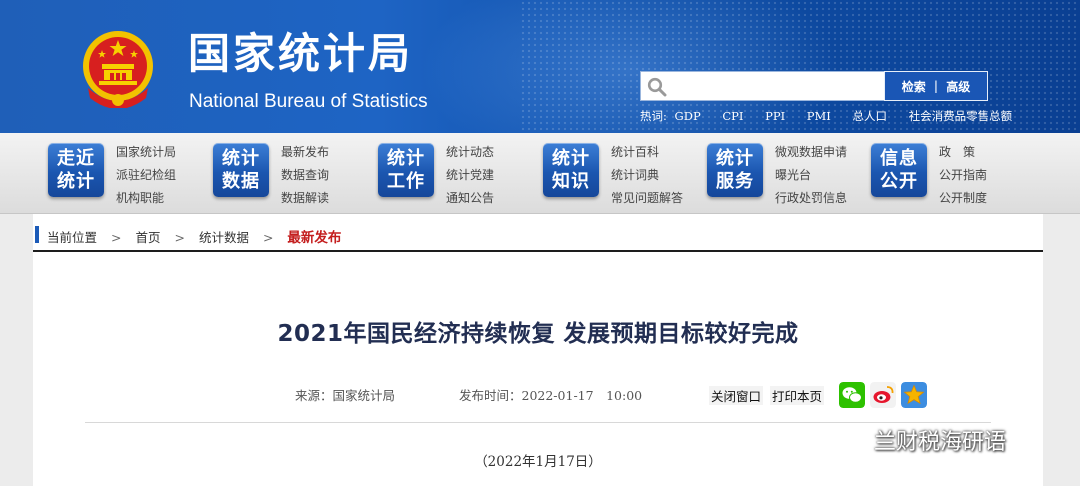  What do you see at coordinates (305, 152) in the screenshot?
I see `nav-link: 最新发布` at bounding box center [305, 152].